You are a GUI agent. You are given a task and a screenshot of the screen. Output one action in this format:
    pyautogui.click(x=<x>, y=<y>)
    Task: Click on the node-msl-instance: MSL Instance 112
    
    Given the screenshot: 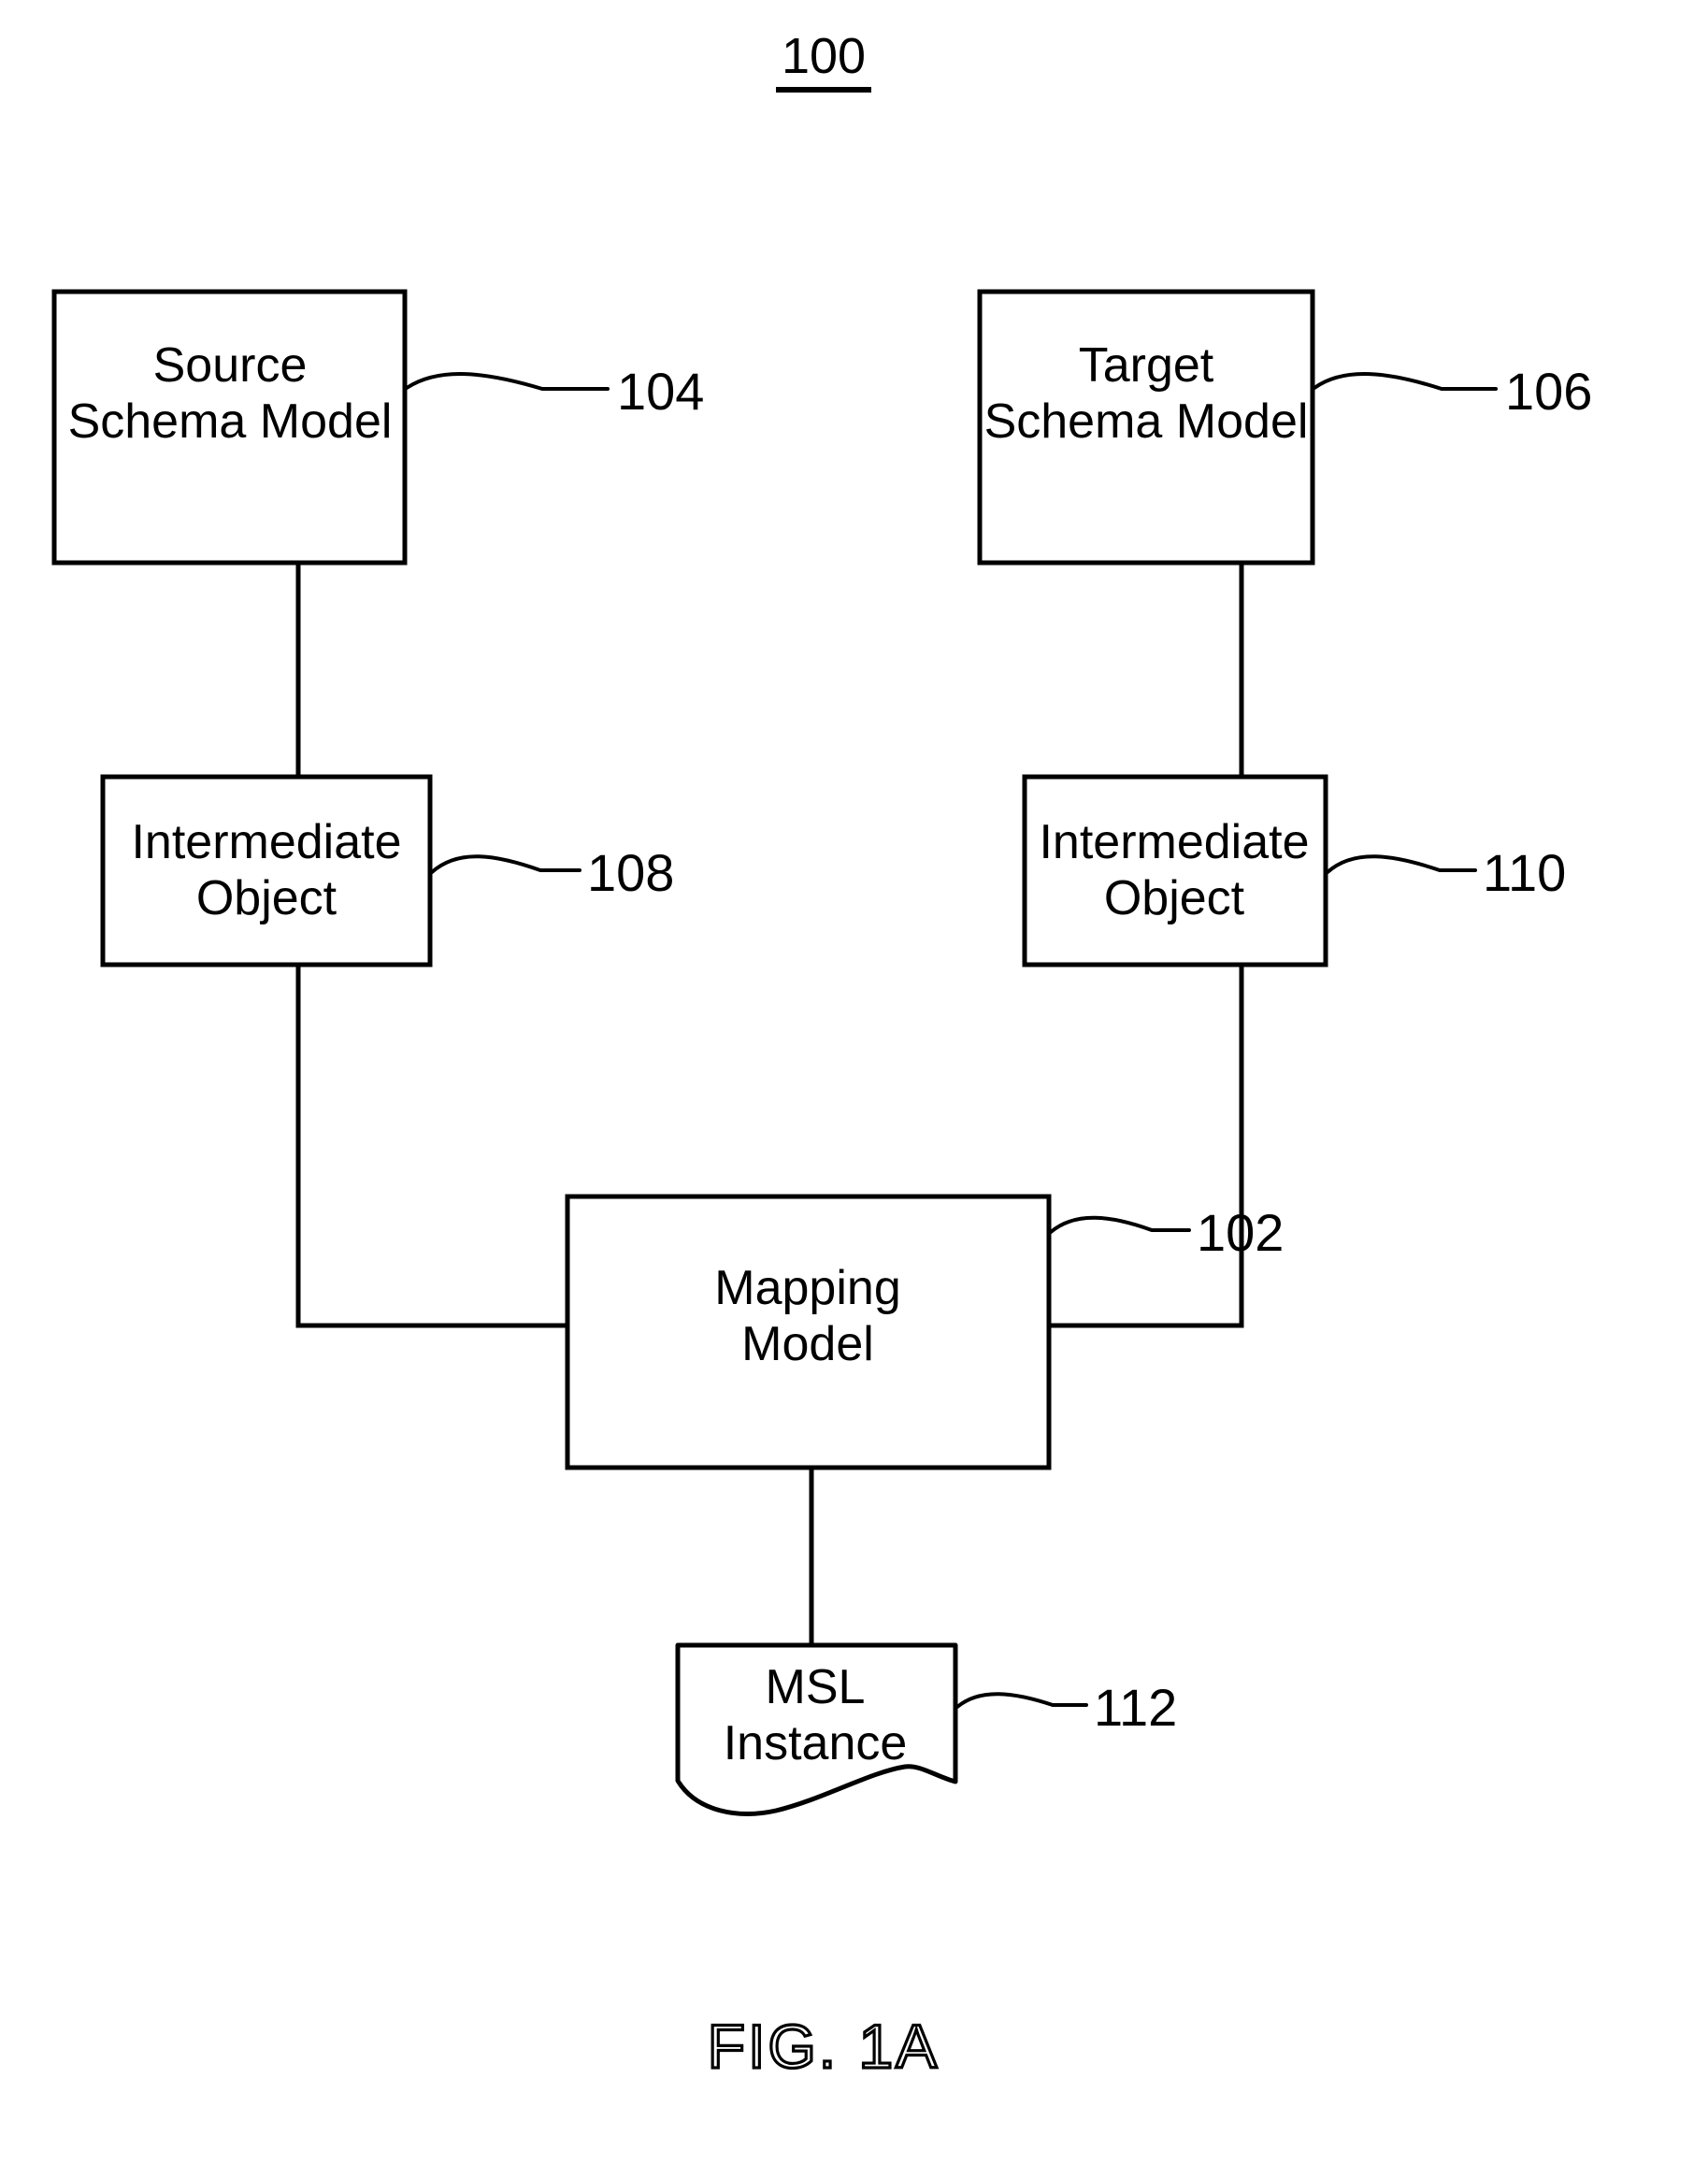 What is the action you would take?
    pyautogui.click(x=926, y=1729)
    